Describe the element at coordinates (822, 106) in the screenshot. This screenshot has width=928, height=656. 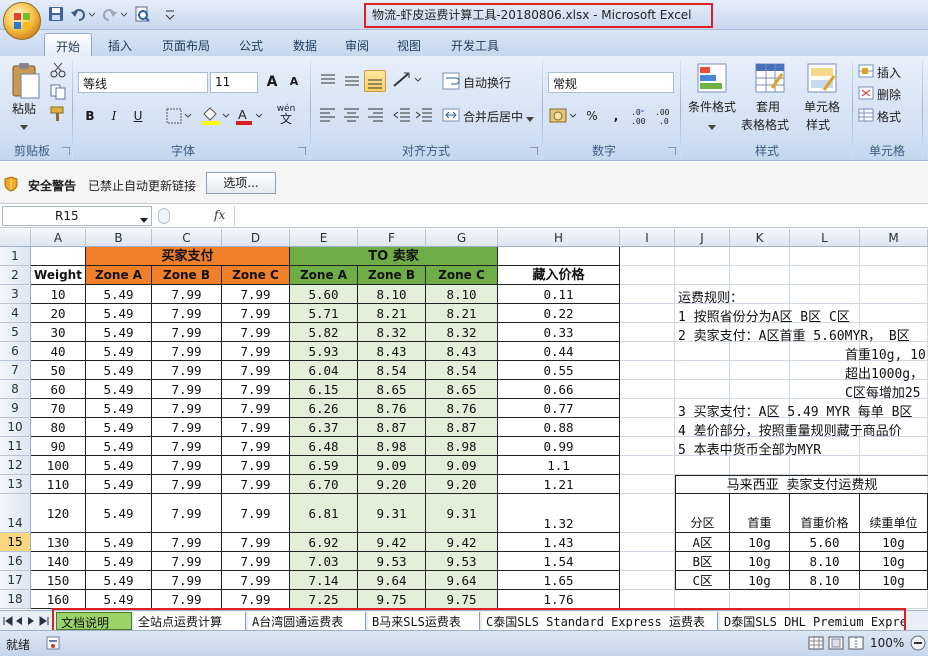
I see `cell-styles-button: 单元格` at that location.